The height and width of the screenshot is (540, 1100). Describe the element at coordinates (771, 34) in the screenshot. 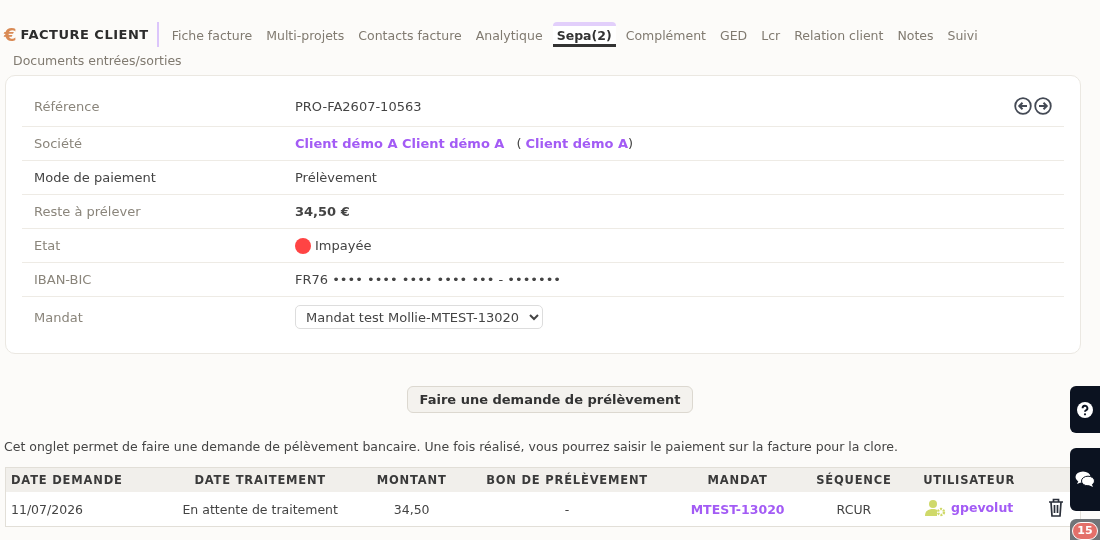

I see `tab: Lcr` at that location.